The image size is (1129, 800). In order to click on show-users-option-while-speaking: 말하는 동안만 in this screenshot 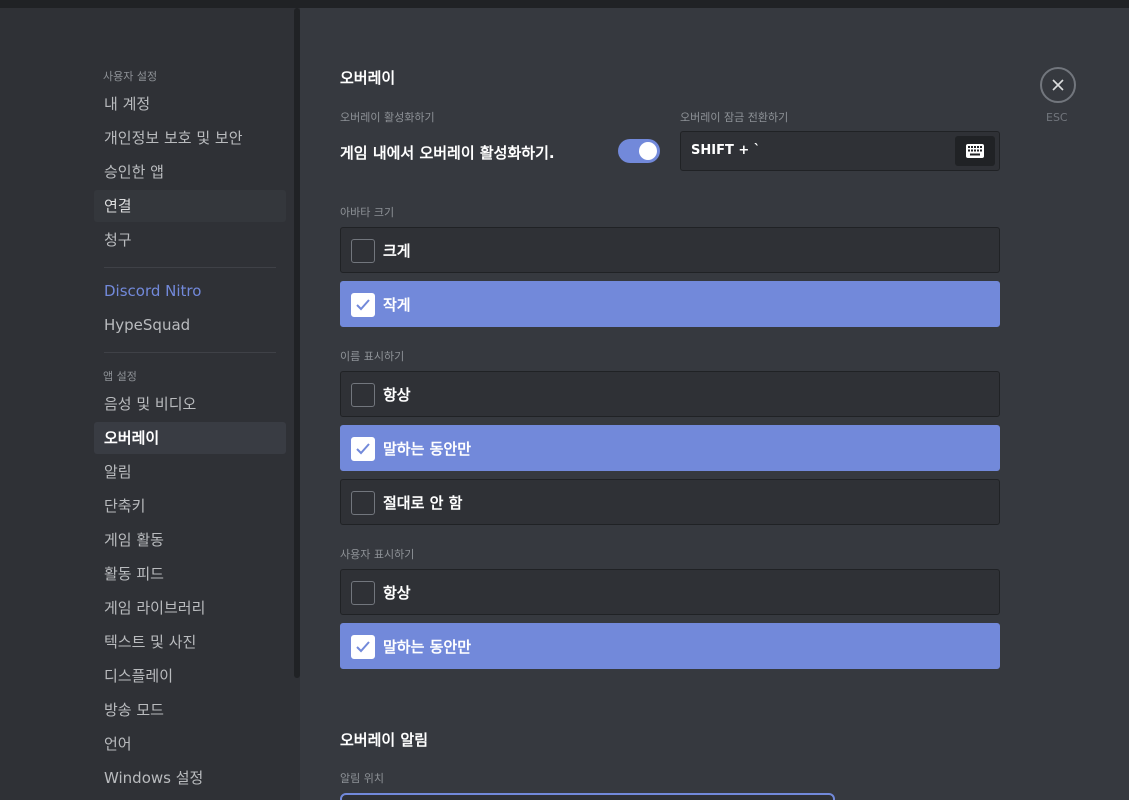, I will do `click(670, 646)`.